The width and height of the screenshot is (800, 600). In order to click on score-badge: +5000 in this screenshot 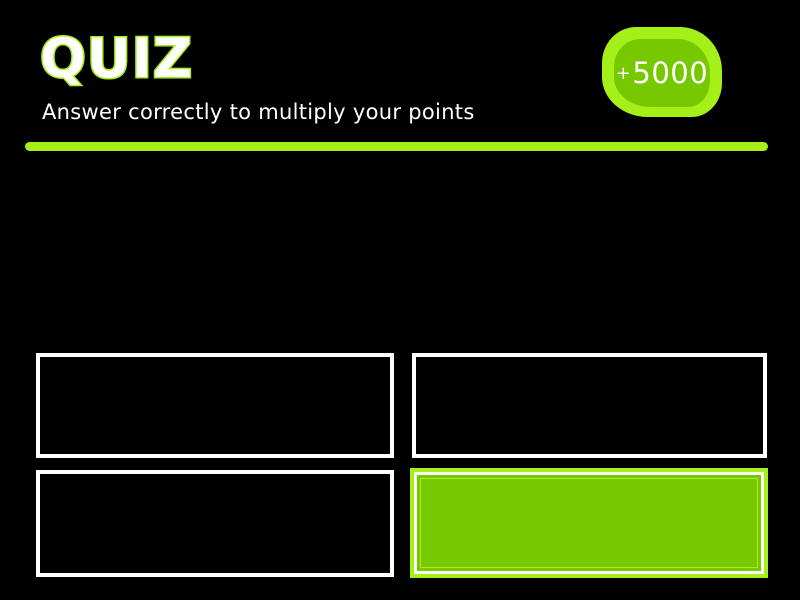, I will do `click(662, 72)`.